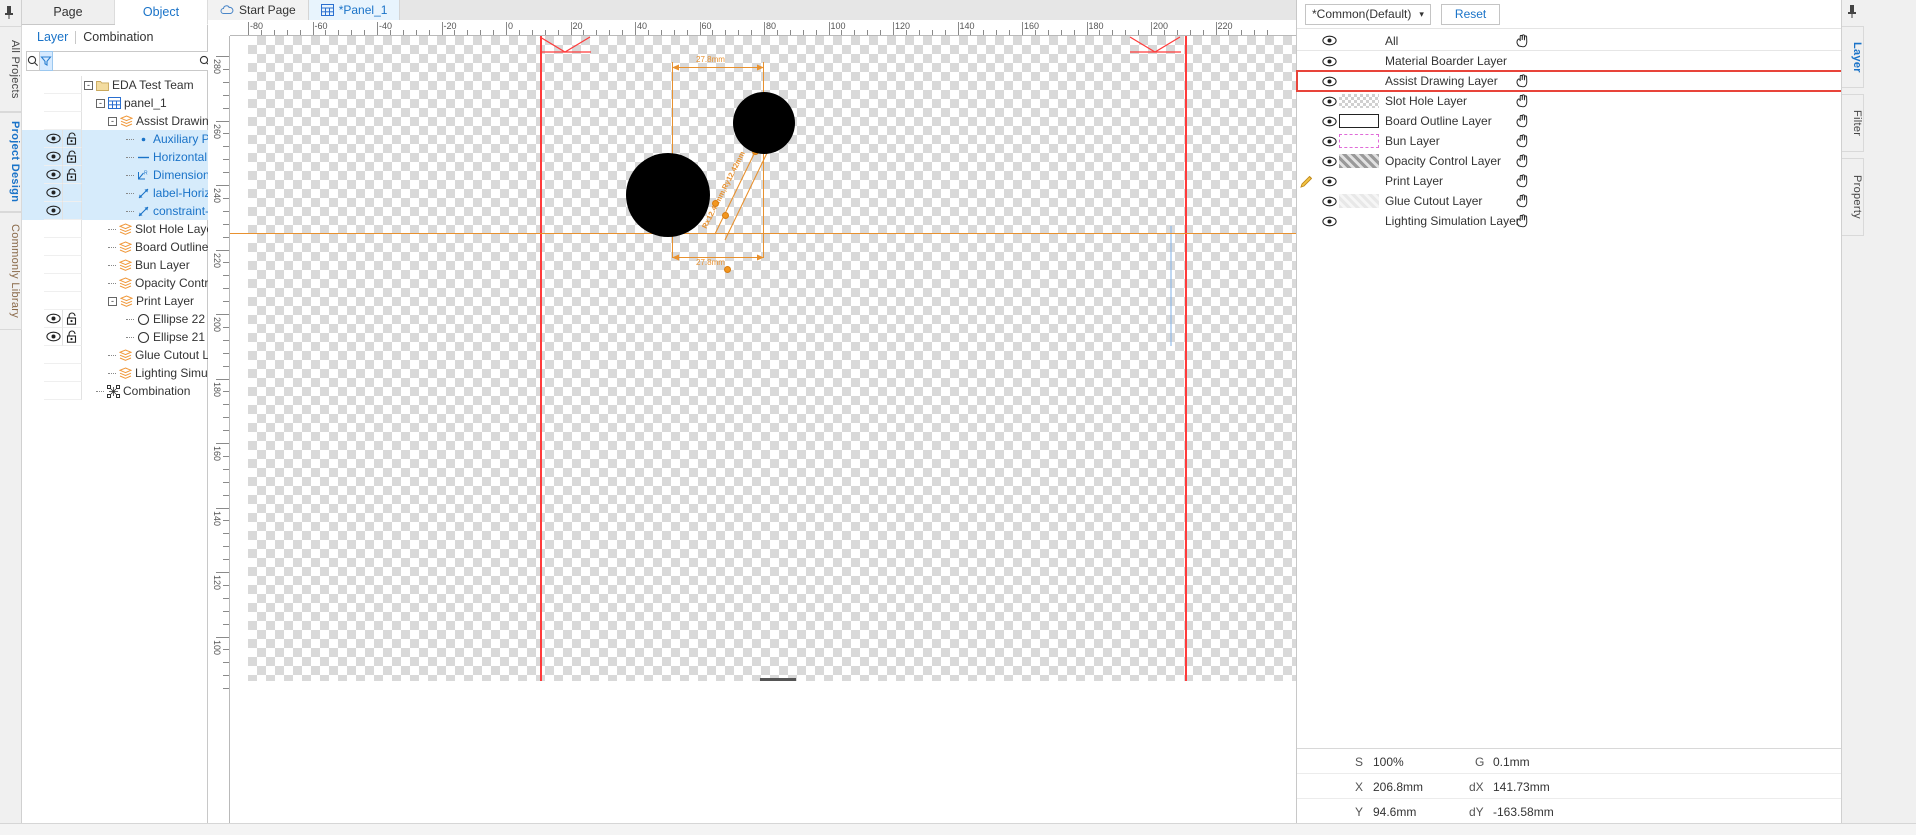 This screenshot has height=835, width=1916. What do you see at coordinates (11, 162) in the screenshot?
I see `rail-tab-project-design: Project Design` at bounding box center [11, 162].